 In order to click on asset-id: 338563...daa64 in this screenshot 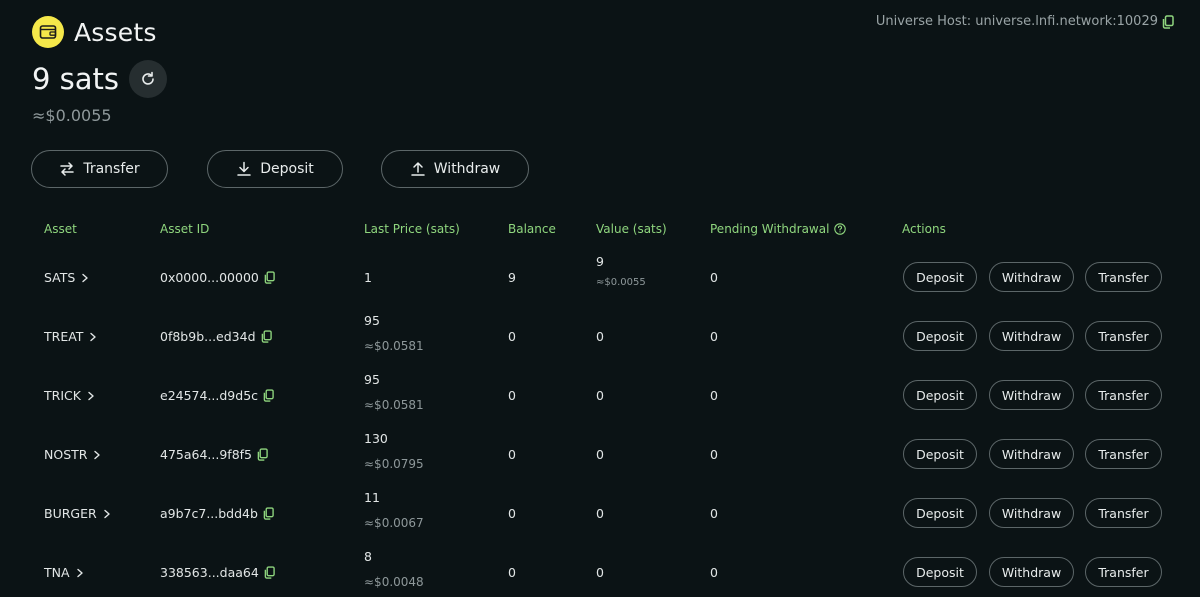, I will do `click(209, 572)`.